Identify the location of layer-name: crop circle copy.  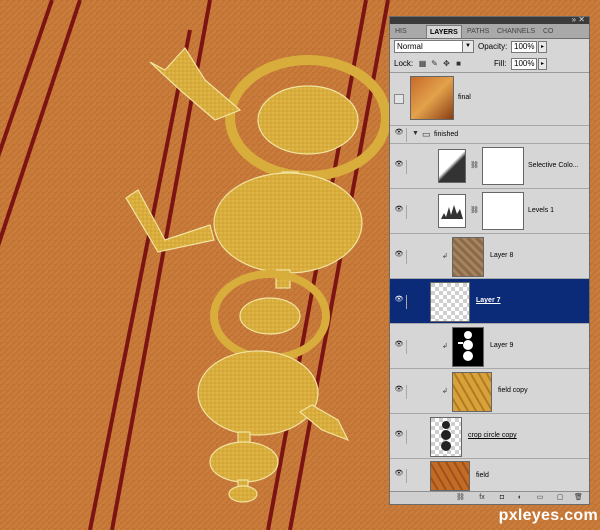
(492, 435).